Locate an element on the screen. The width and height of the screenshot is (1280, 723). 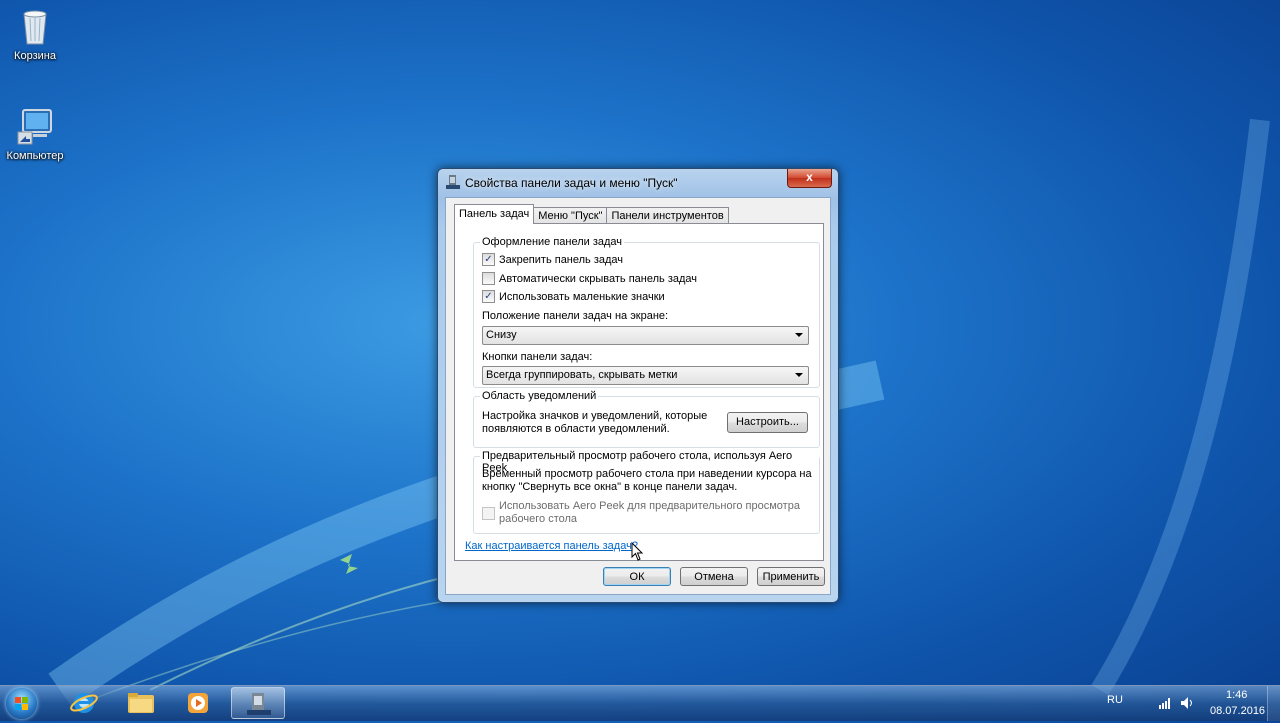
help-link: Как настраивается панель задач? is located at coordinates (551, 546).